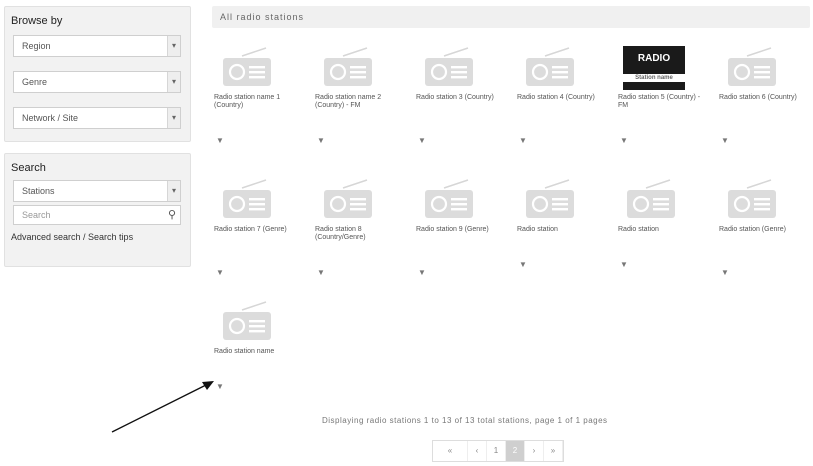 The height and width of the screenshot is (466, 813). Describe the element at coordinates (764, 98) in the screenshot. I see `station-name: Radio station 6 (Country)` at that location.